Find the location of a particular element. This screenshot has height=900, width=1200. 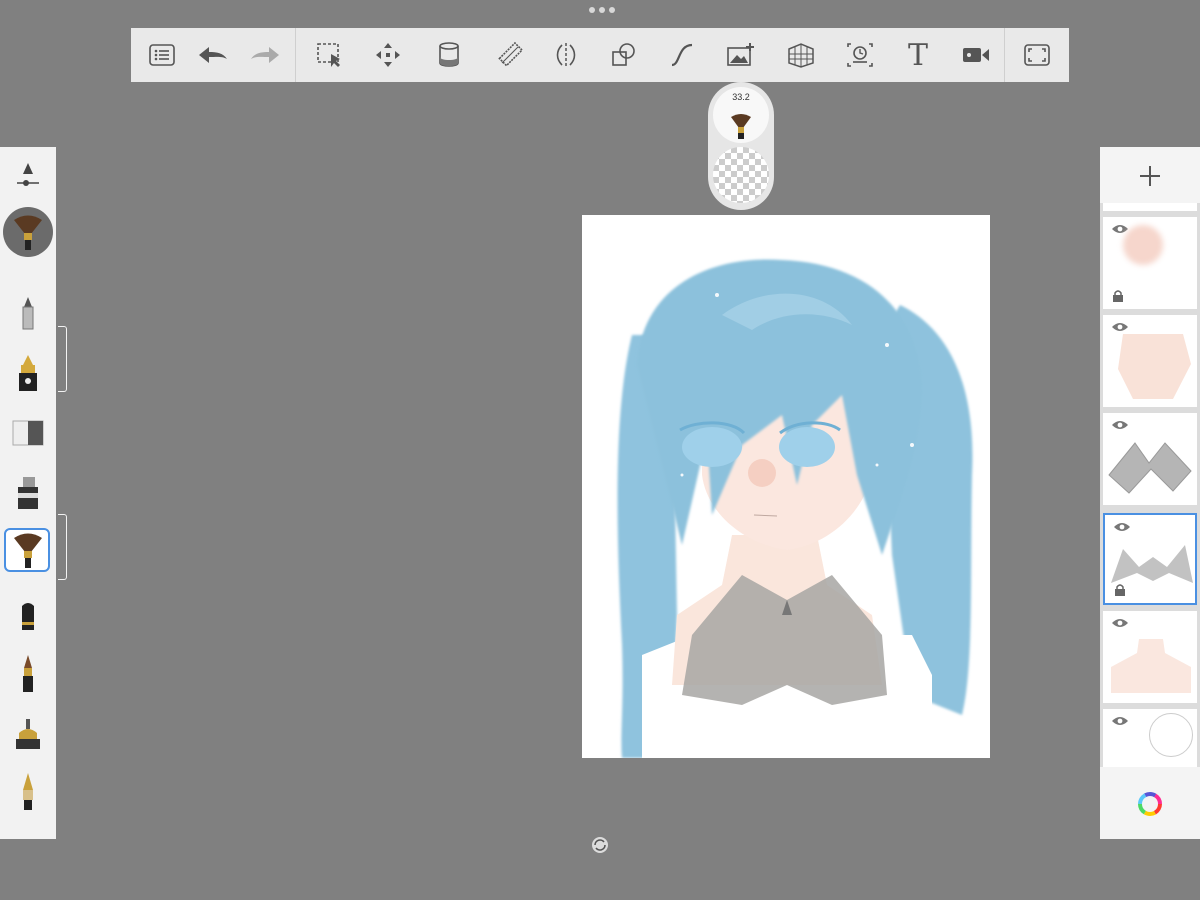

layer-shirt is located at coordinates (1150, 559).